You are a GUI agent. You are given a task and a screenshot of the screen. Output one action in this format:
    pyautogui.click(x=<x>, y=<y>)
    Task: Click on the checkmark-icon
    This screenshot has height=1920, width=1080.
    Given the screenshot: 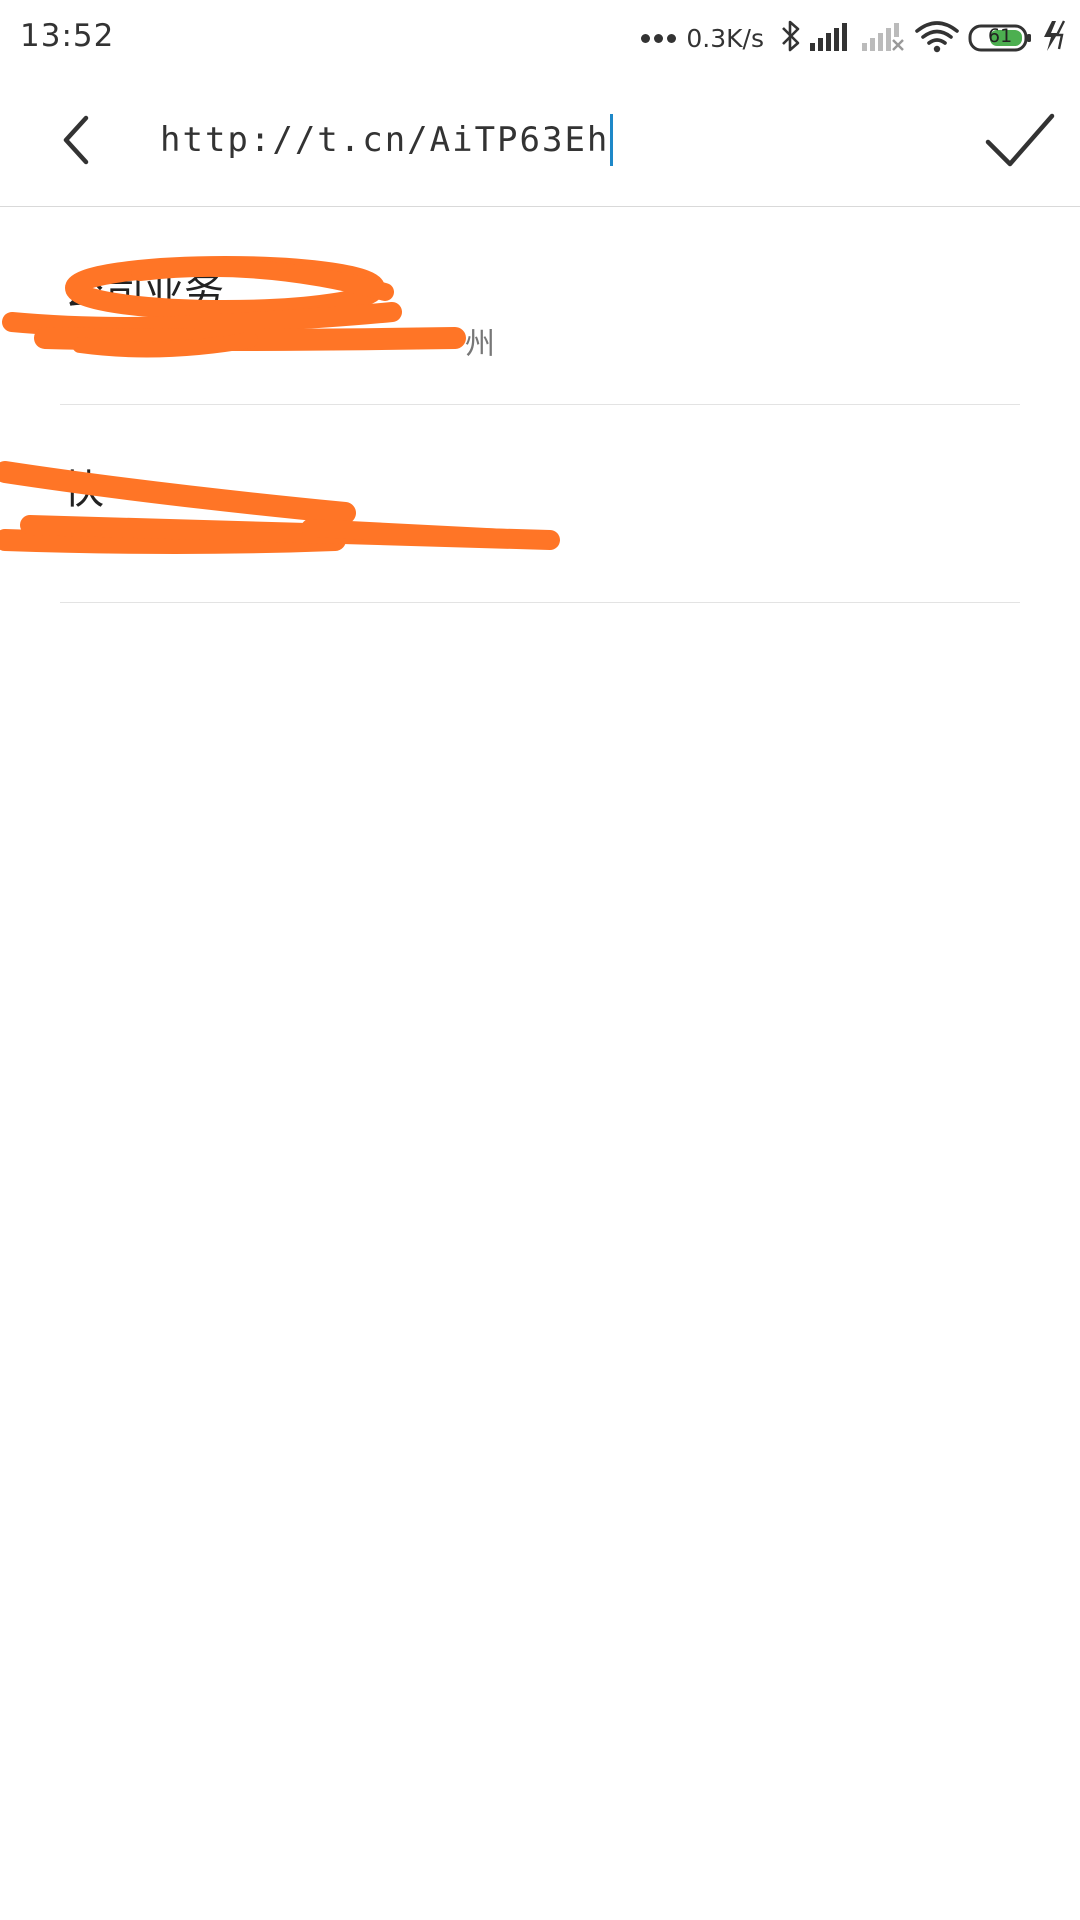 What is the action you would take?
    pyautogui.click(x=1020, y=140)
    